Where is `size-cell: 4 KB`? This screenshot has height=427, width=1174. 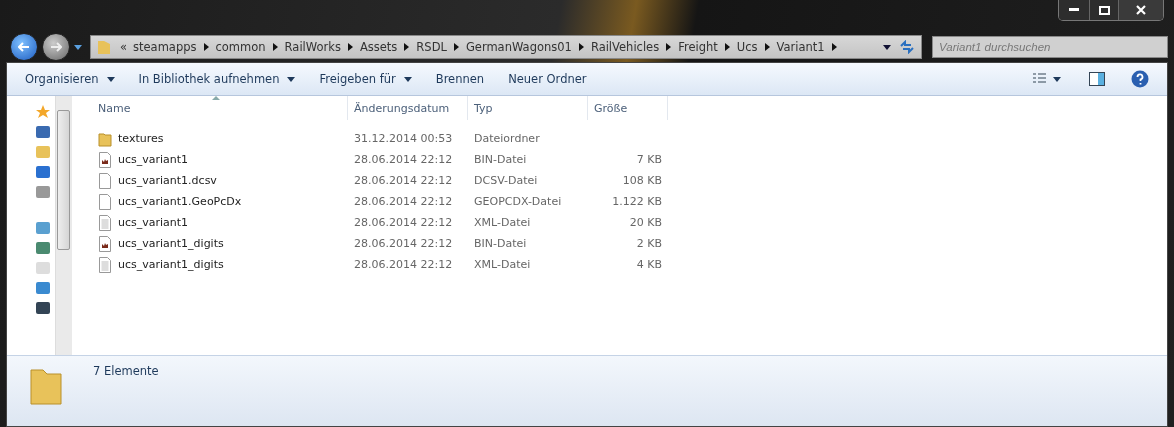 size-cell: 4 KB is located at coordinates (649, 264).